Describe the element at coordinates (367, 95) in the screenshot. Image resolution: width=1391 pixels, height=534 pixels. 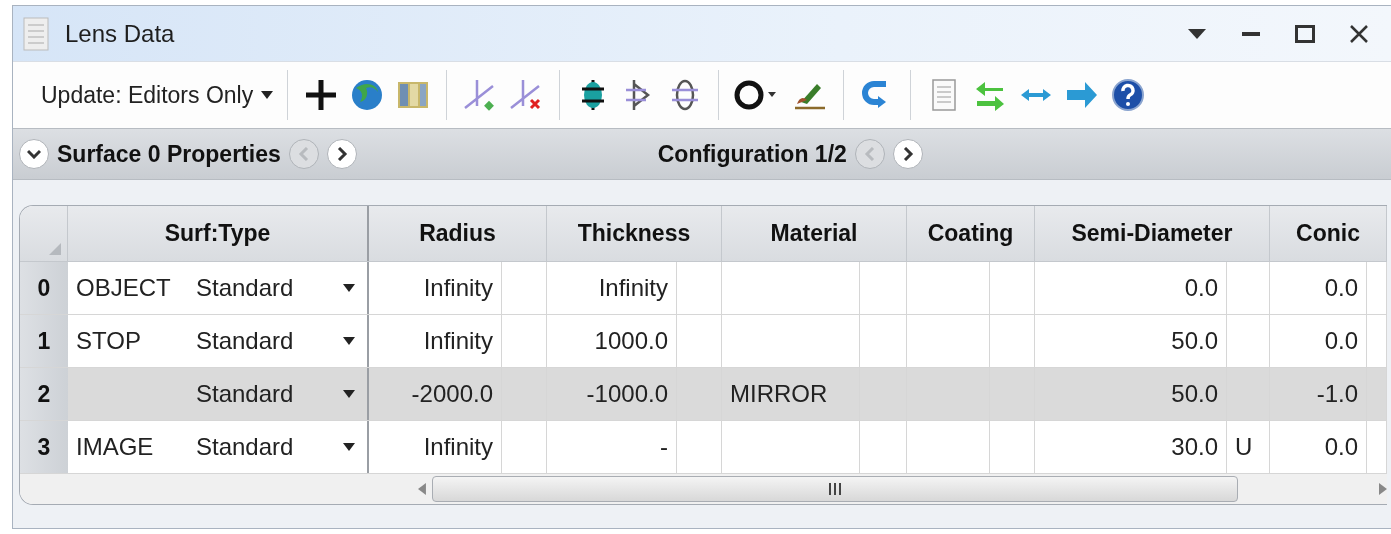
I see `globe-icon` at that location.